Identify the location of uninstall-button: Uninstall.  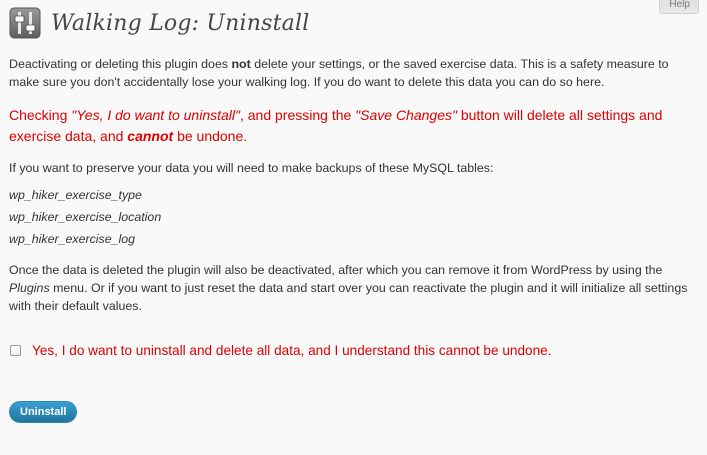
(43, 412).